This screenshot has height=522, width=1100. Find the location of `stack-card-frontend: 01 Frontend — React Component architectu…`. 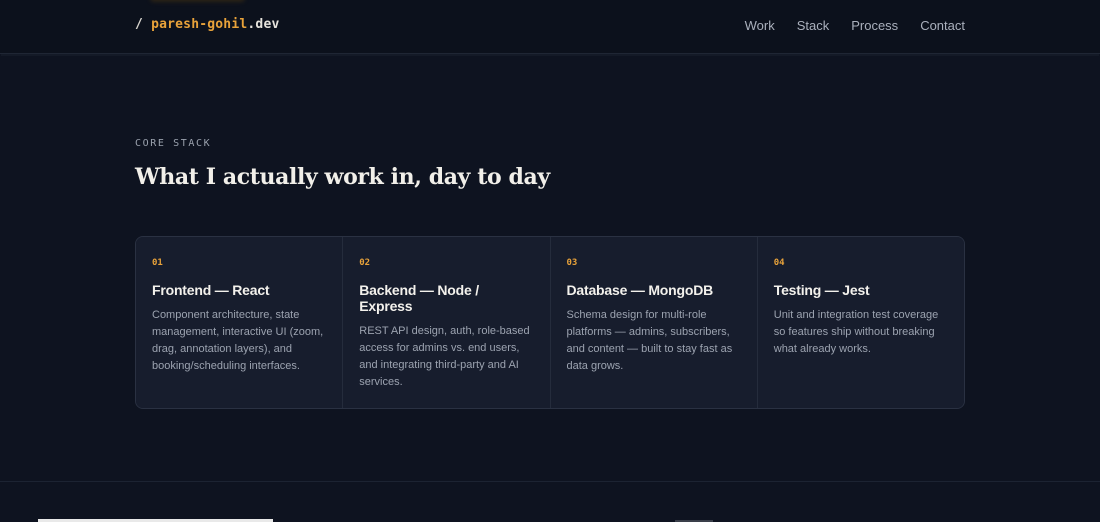

stack-card-frontend: 01 Frontend — React Component architectu… is located at coordinates (240, 322).